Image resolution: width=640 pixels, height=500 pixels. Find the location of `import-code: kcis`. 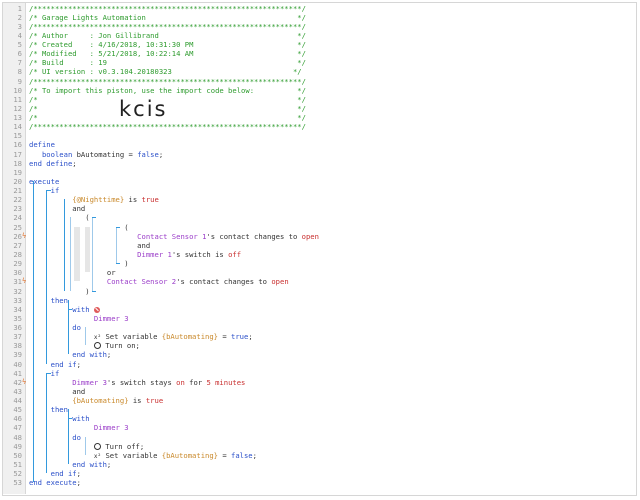

import-code: kcis is located at coordinates (143, 109).